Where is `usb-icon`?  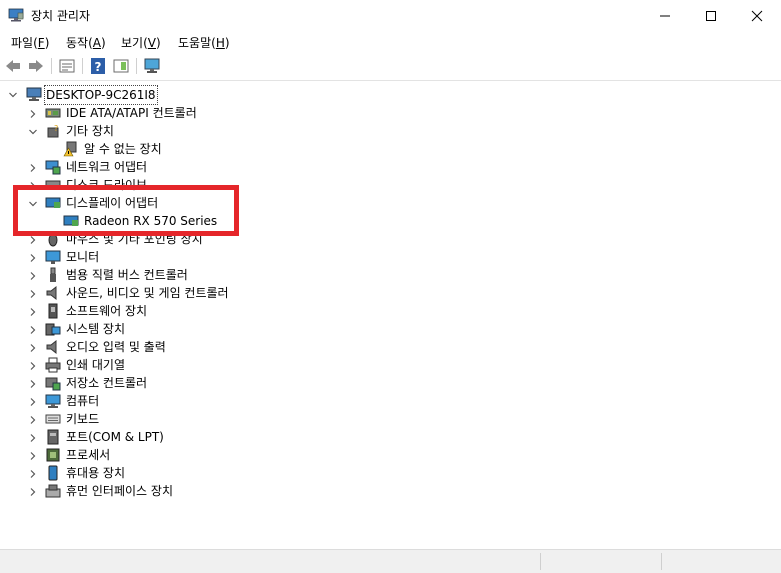
usb-icon is located at coordinates (53, 274).